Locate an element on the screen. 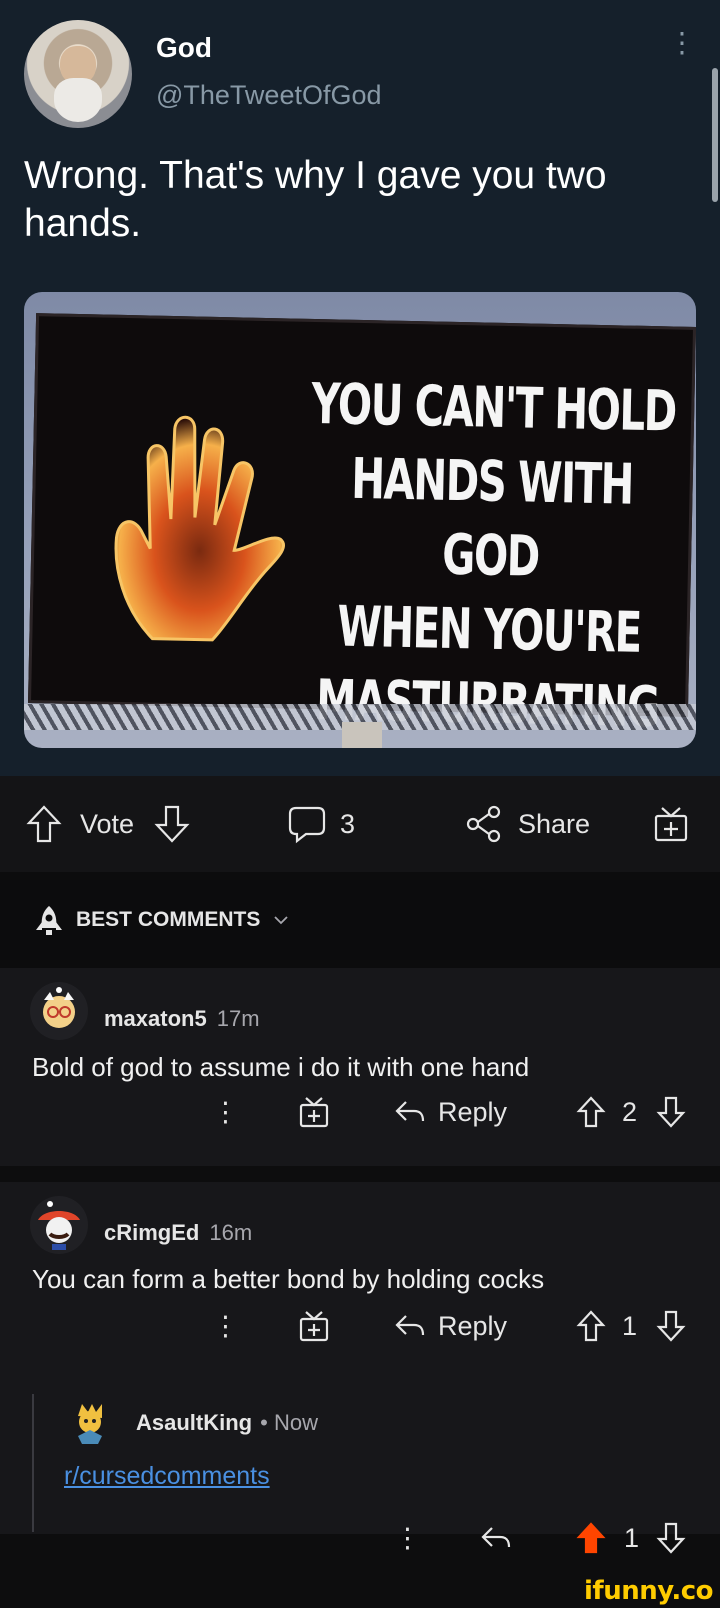  reply-score: 1 is located at coordinates (632, 1537).